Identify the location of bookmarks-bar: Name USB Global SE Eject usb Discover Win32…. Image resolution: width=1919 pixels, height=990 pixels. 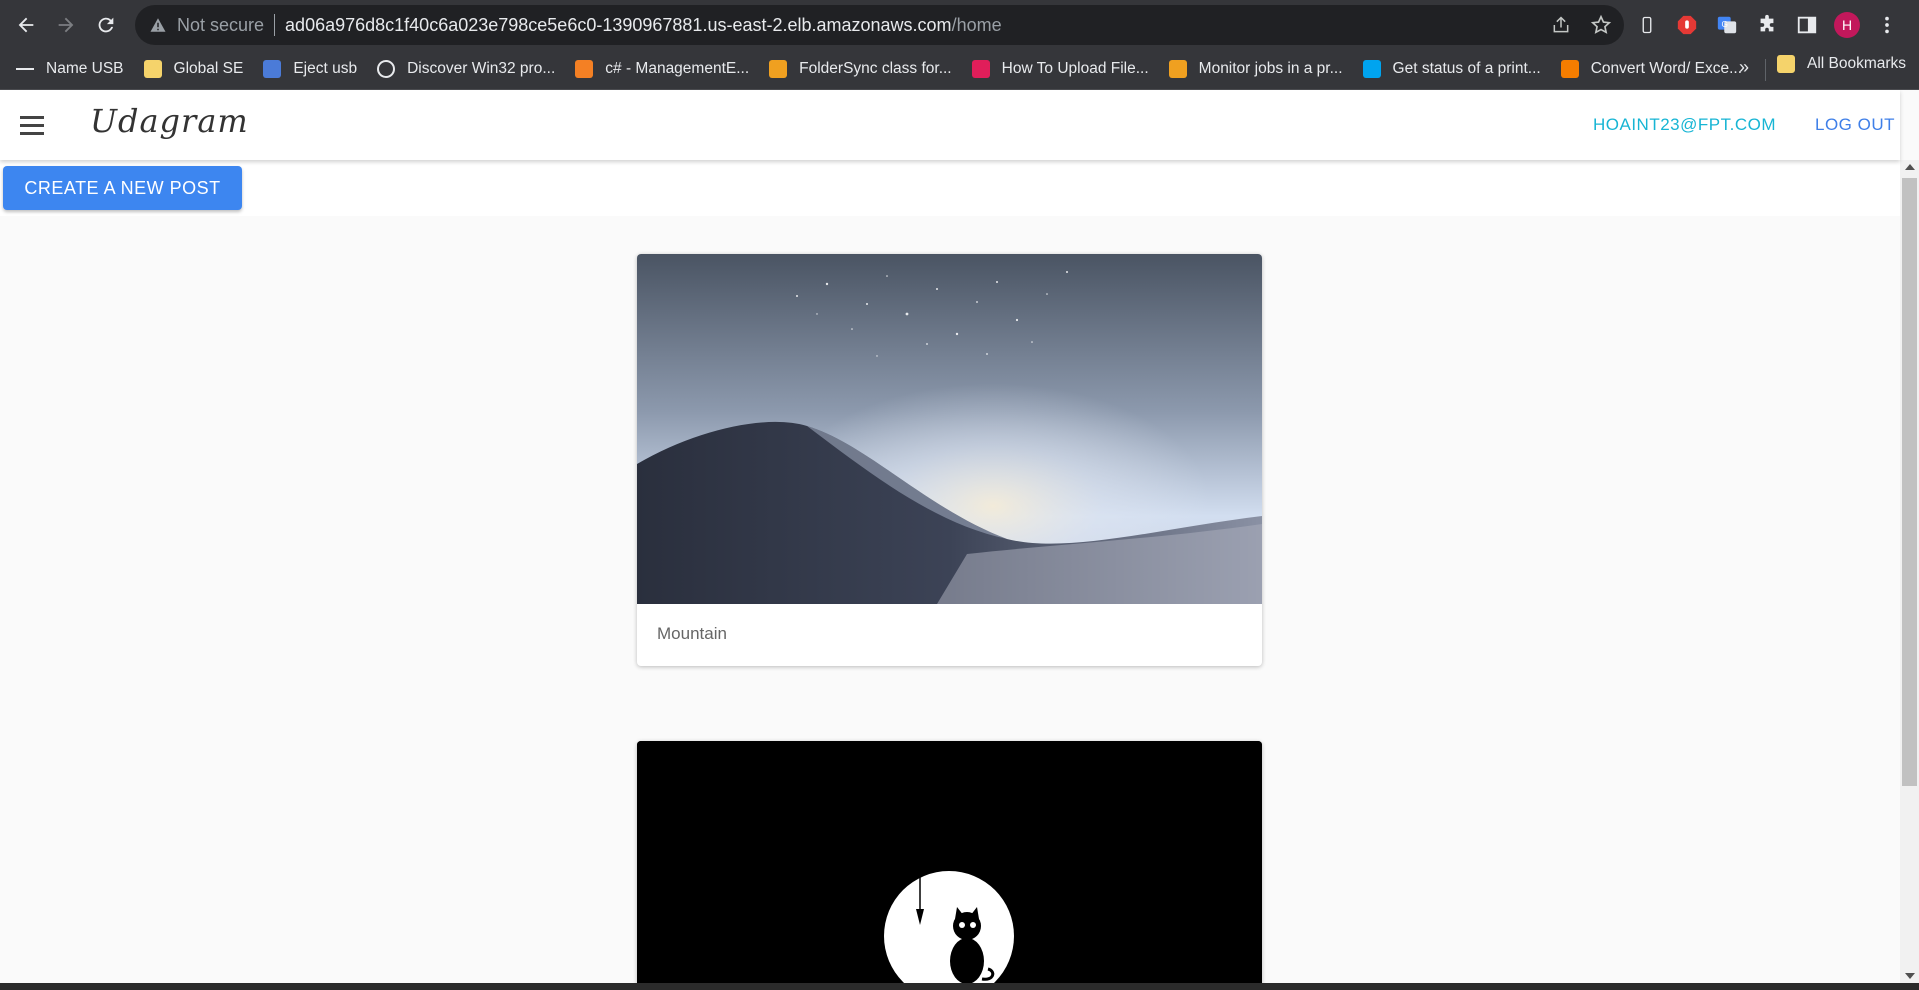
(959, 69).